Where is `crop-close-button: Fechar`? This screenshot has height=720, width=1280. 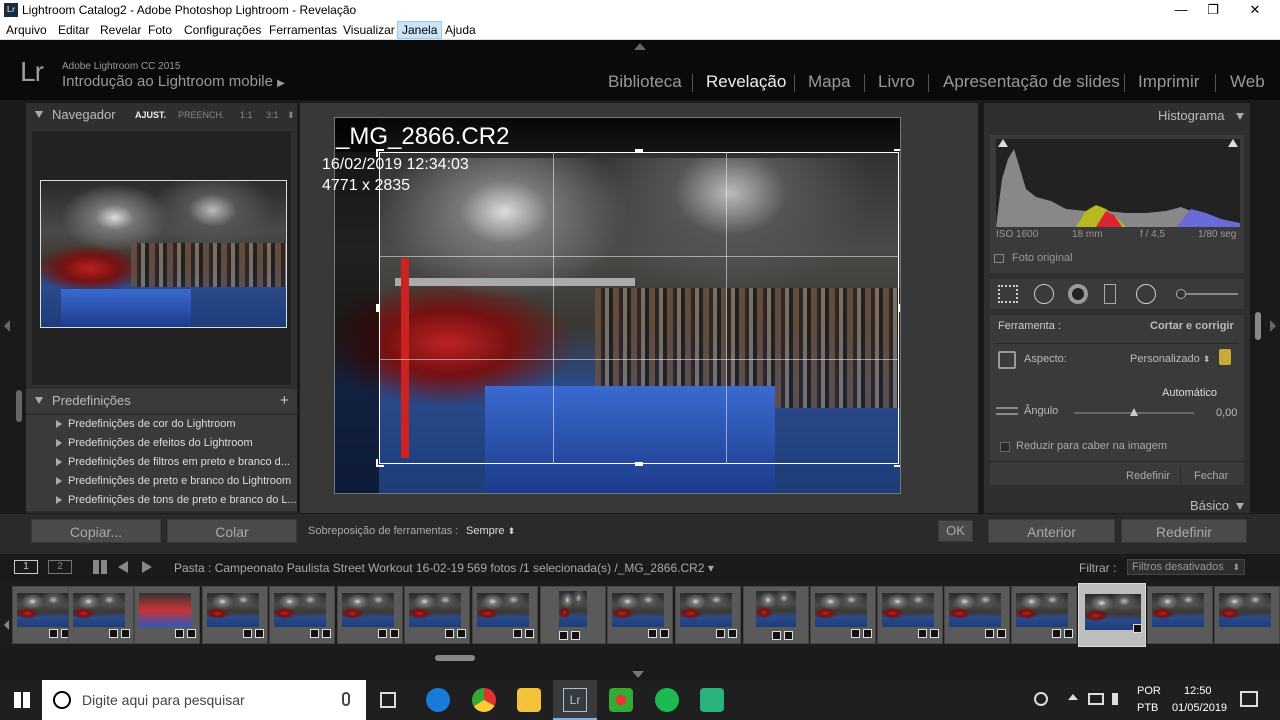
crop-close-button: Fechar is located at coordinates (1211, 476).